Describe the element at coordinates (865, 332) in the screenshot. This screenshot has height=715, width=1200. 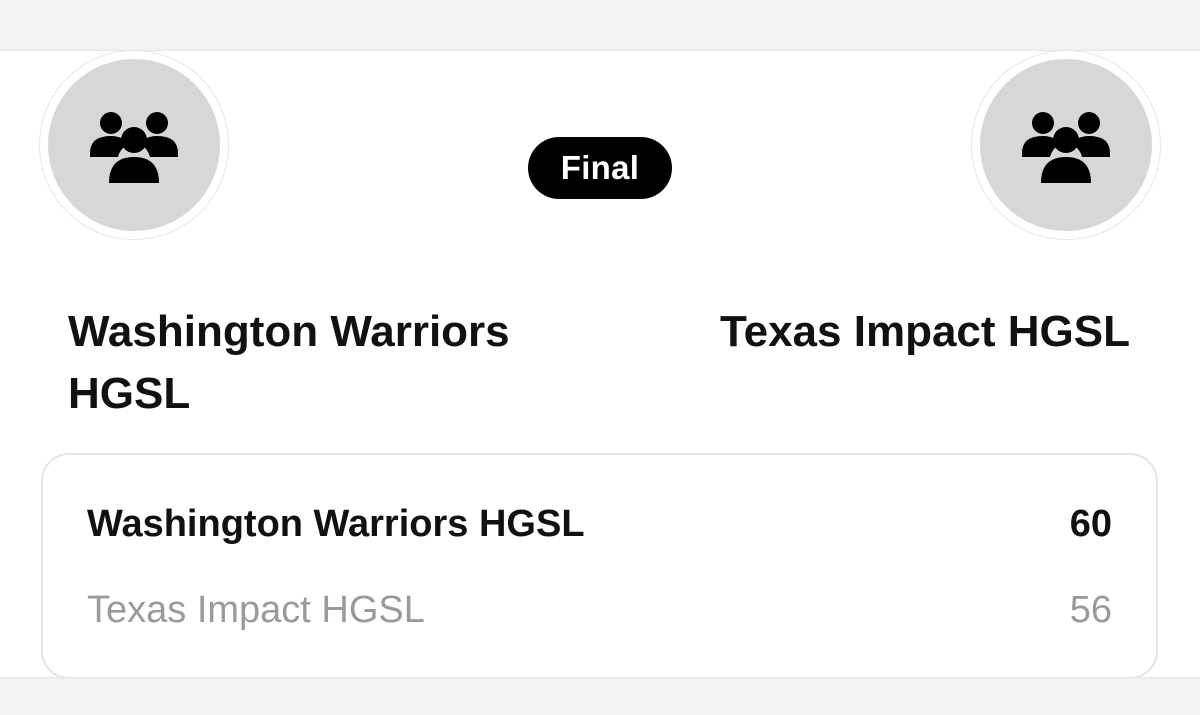
I see `away-team-name: Texas Impact HGSL` at that location.